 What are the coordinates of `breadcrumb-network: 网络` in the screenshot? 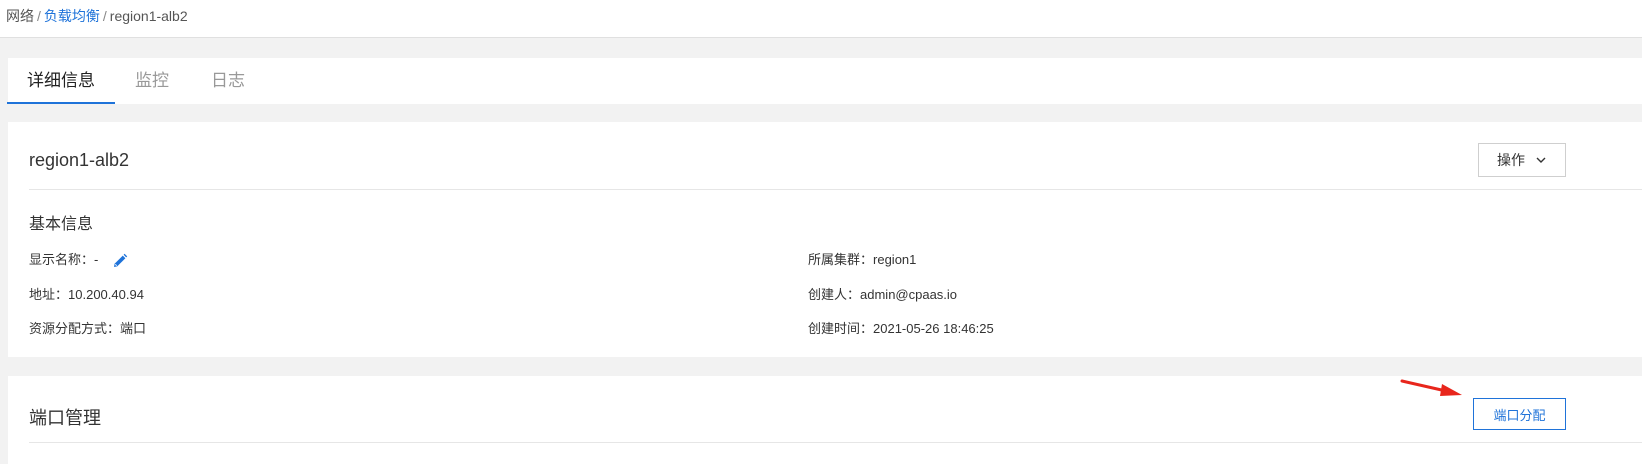 It's located at (20, 16).